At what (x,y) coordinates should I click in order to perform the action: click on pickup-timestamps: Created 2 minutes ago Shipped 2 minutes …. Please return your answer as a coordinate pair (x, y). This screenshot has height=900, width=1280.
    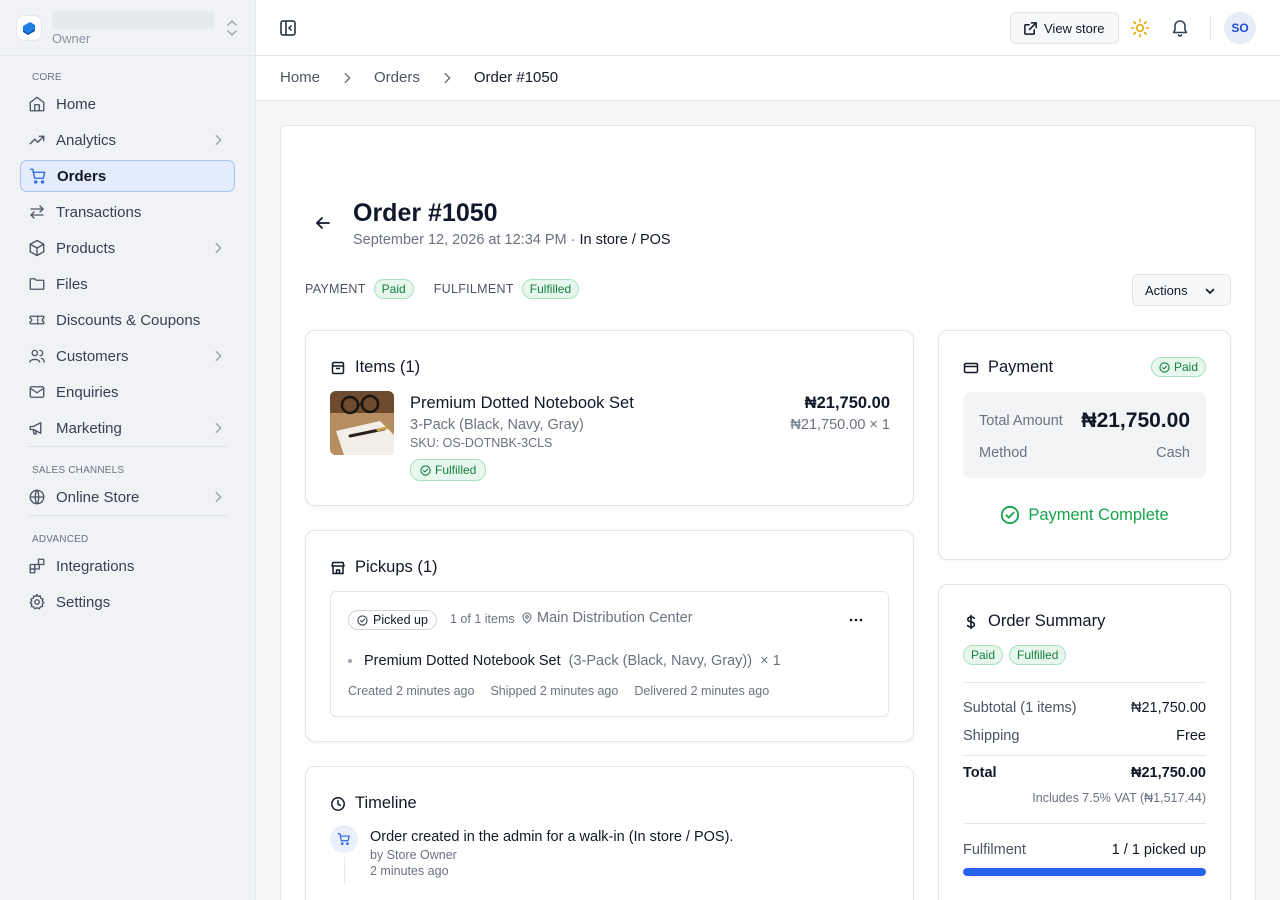
    Looking at the image, I should click on (566, 691).